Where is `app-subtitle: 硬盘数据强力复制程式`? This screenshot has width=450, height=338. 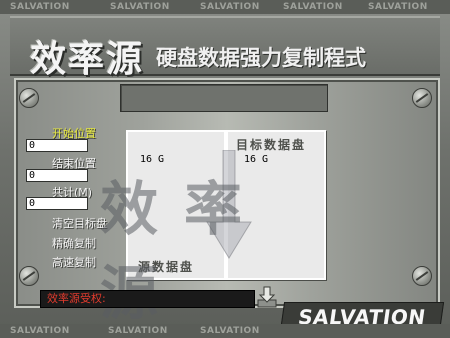
app-subtitle: 硬盘数据强力复制程式 is located at coordinates (261, 58).